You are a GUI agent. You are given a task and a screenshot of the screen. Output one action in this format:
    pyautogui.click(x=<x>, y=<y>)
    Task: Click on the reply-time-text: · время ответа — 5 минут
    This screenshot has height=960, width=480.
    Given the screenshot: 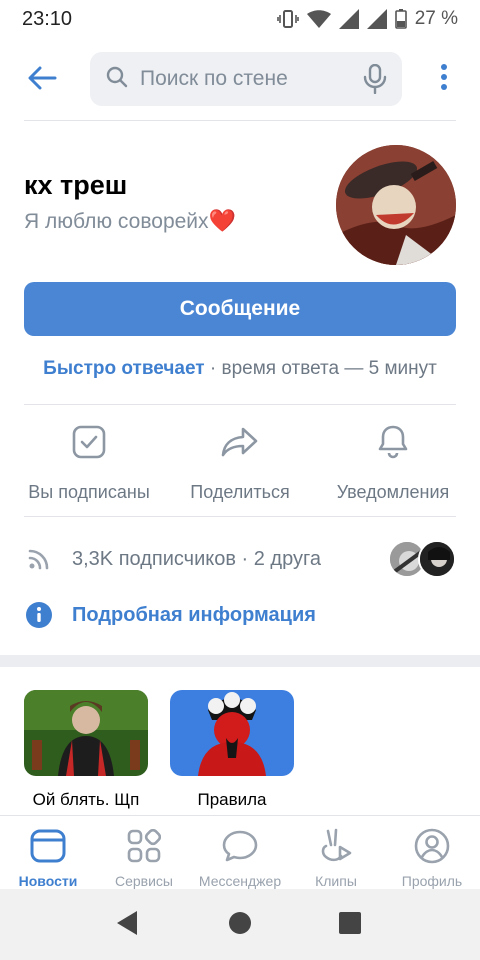 What is the action you would take?
    pyautogui.click(x=320, y=368)
    